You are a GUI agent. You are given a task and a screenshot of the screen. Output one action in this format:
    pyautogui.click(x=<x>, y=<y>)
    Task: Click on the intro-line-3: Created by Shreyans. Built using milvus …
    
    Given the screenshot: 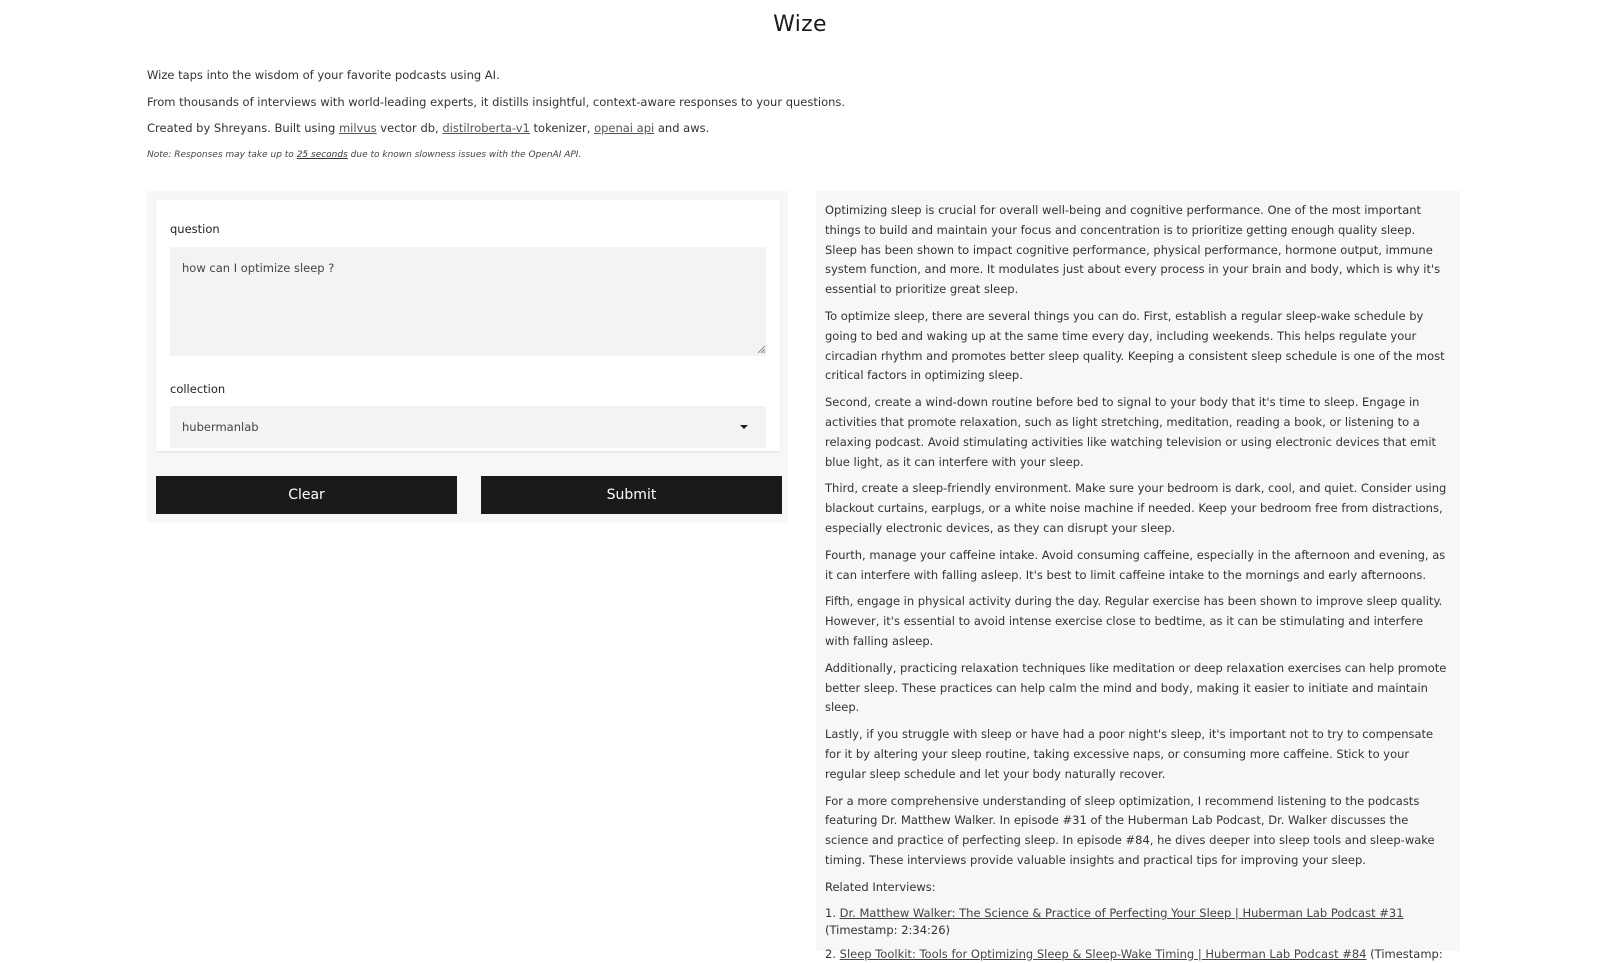 What is the action you would take?
    pyautogui.click(x=597, y=128)
    